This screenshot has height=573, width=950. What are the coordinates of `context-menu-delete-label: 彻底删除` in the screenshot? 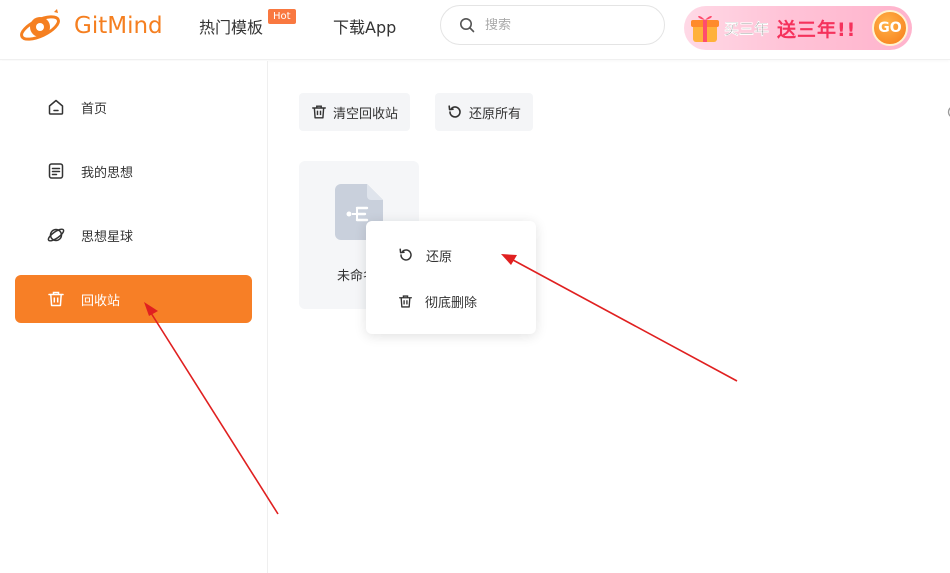 It's located at (451, 303).